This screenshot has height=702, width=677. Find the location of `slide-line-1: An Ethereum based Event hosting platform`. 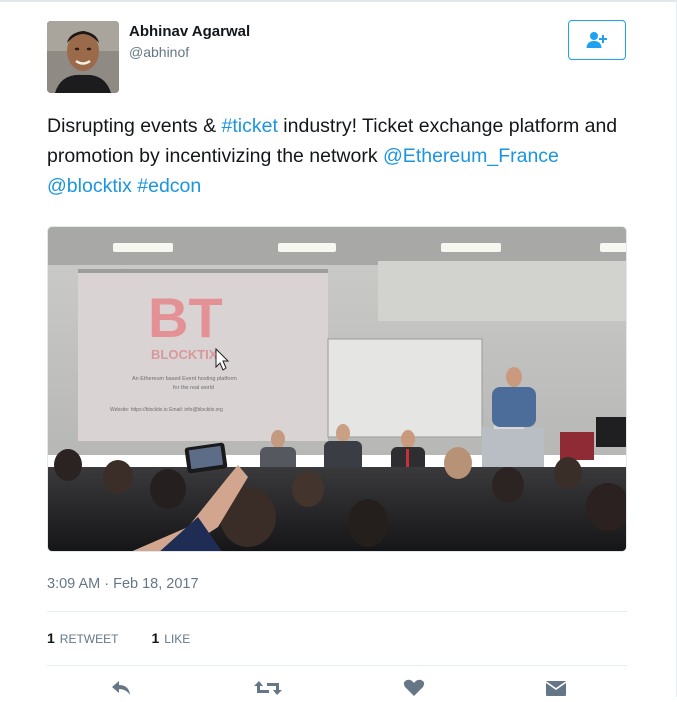

slide-line-1: An Ethereum based Event hosting platform is located at coordinates (184, 379).